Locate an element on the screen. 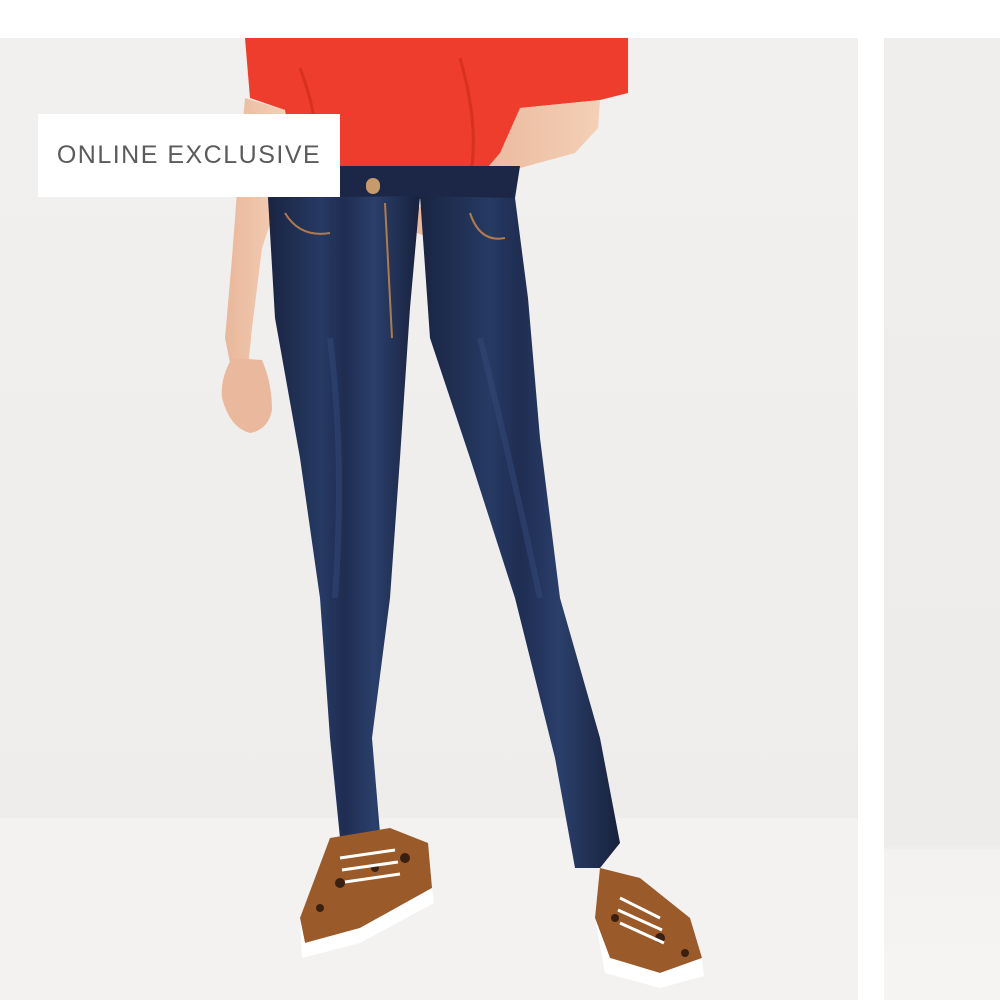  badge-label: ONLINE EXCLUSIVE is located at coordinates (189, 155).